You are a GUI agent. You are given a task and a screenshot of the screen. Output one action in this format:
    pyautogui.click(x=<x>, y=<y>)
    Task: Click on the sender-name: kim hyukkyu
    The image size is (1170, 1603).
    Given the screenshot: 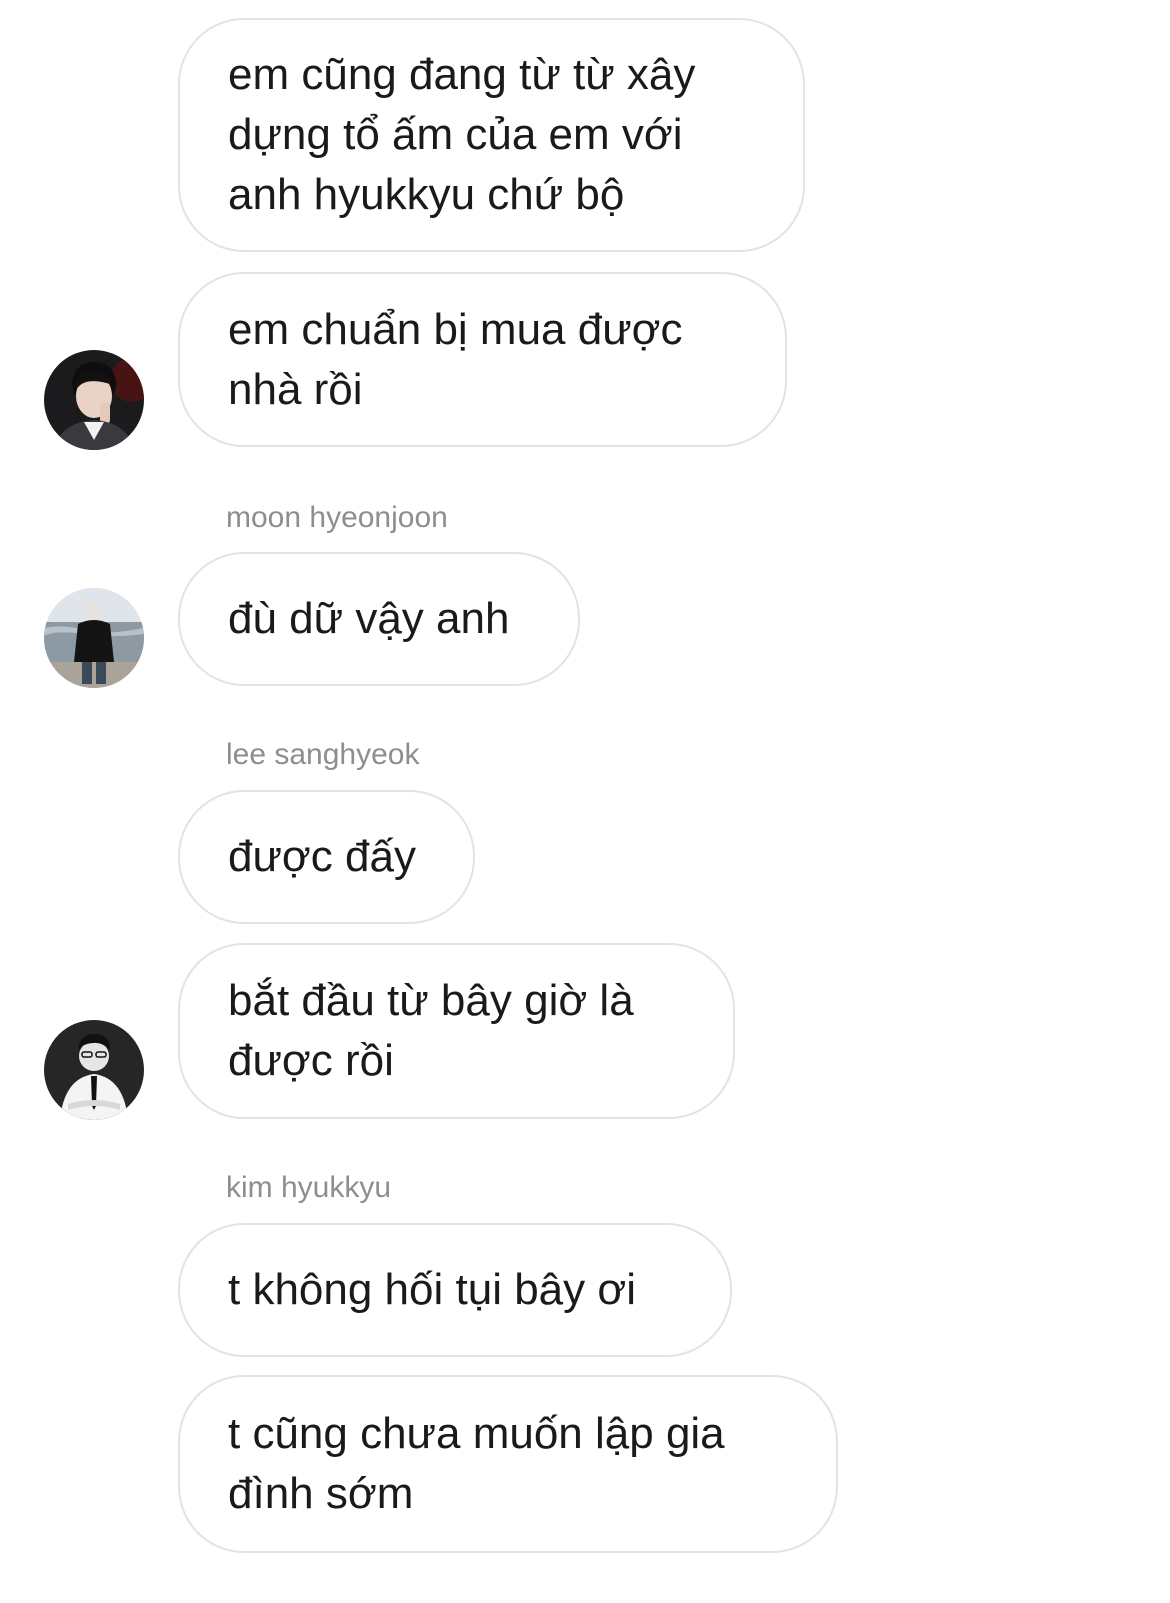 What is the action you would take?
    pyautogui.click(x=309, y=1187)
    